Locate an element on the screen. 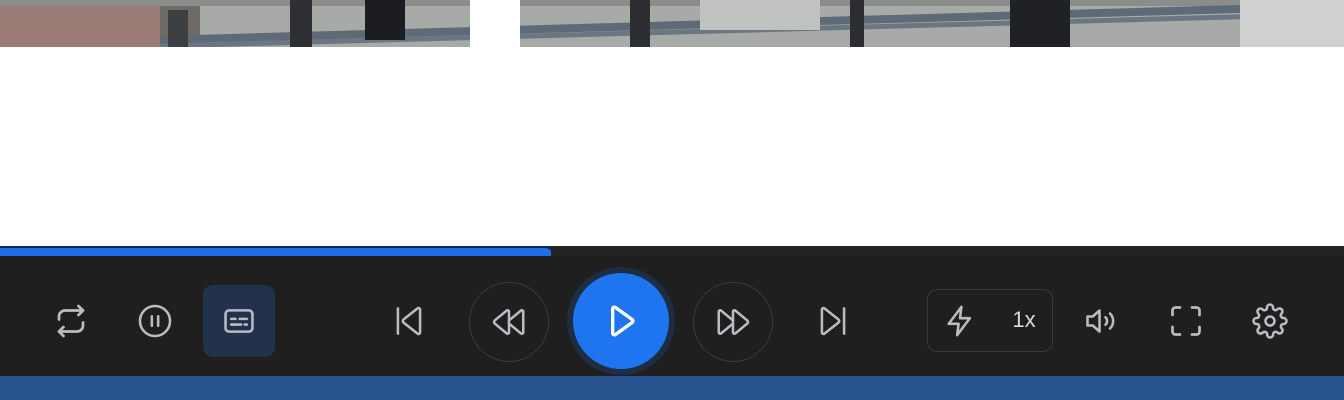 This screenshot has height=400, width=1344. volume-icon is located at coordinates (1100, 321).